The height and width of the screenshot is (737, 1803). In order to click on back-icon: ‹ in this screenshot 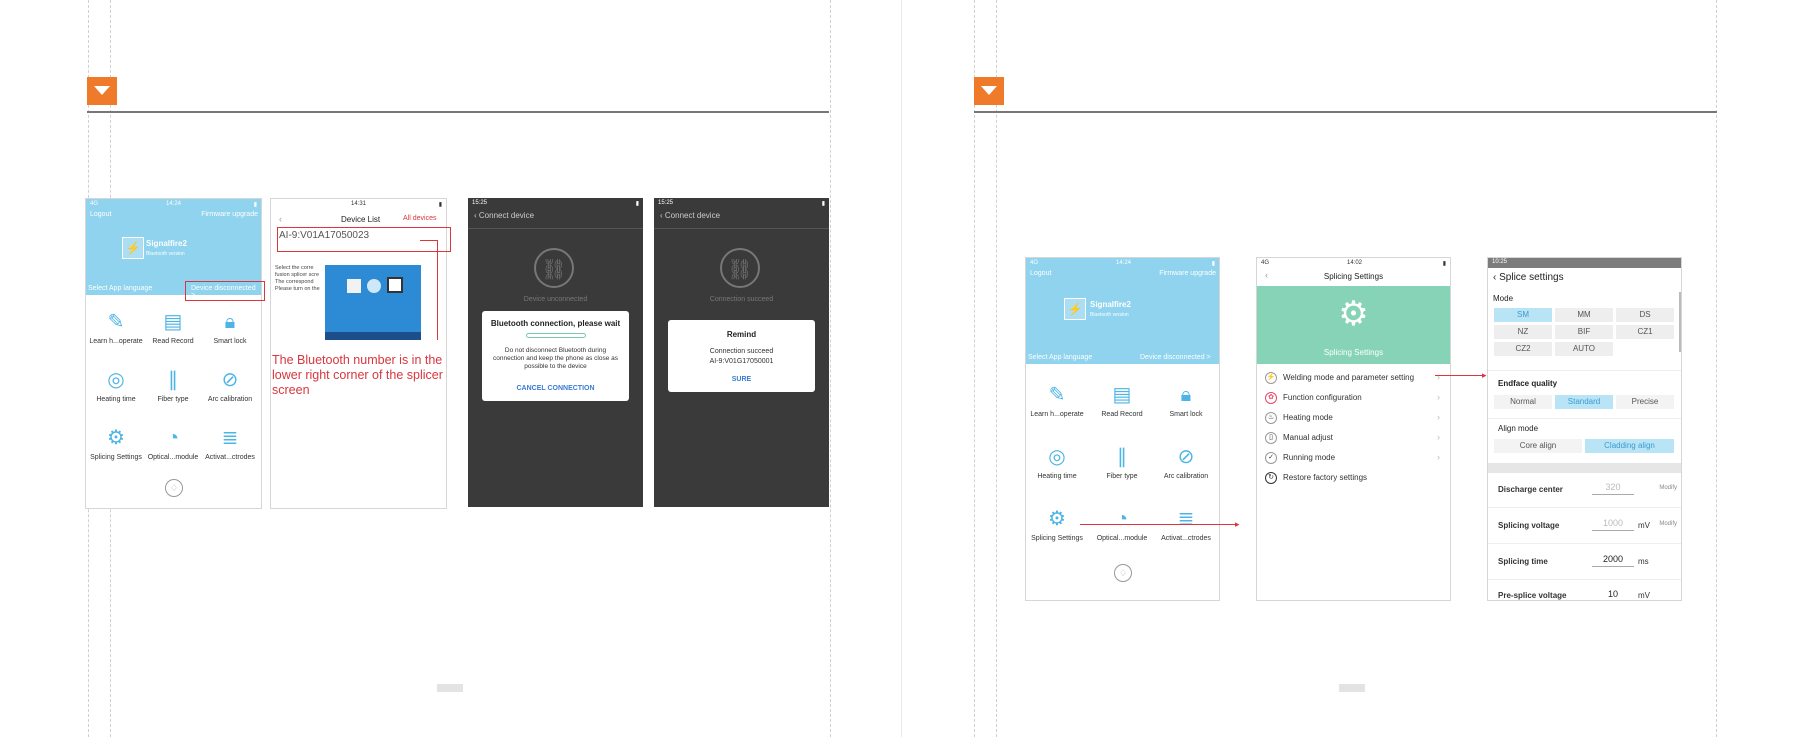, I will do `click(280, 219)`.